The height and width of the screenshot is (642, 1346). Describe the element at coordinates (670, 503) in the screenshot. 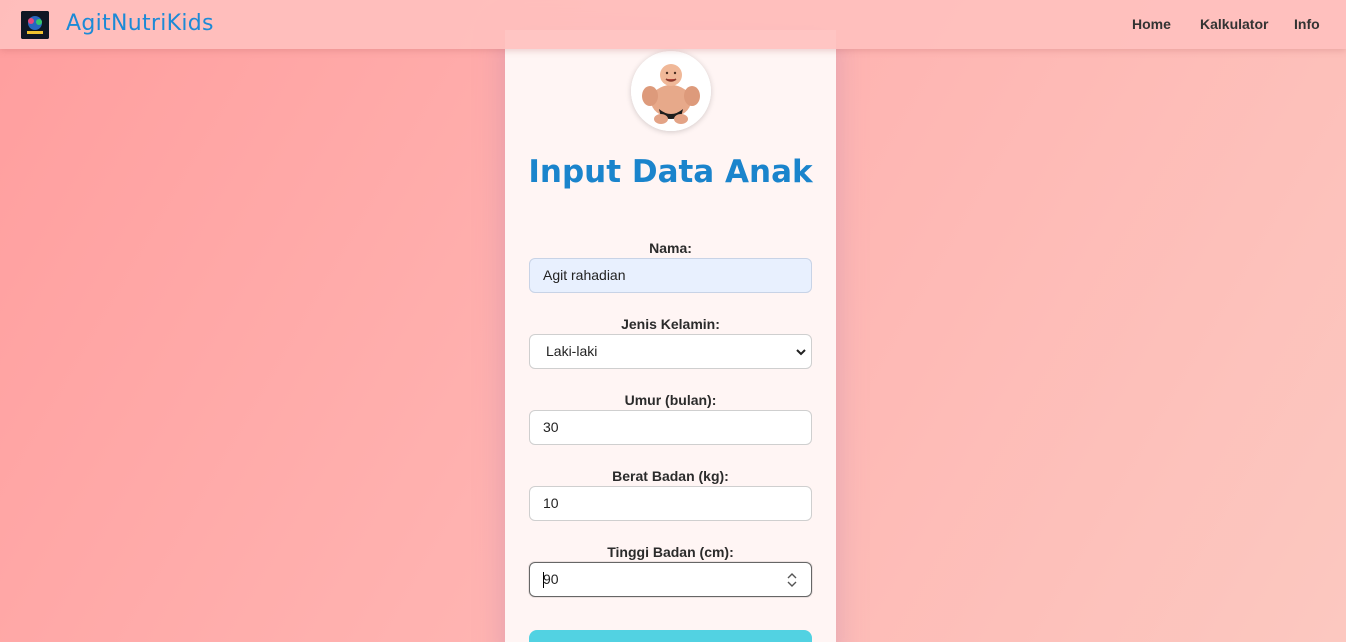

I see `berat-input: 10` at that location.